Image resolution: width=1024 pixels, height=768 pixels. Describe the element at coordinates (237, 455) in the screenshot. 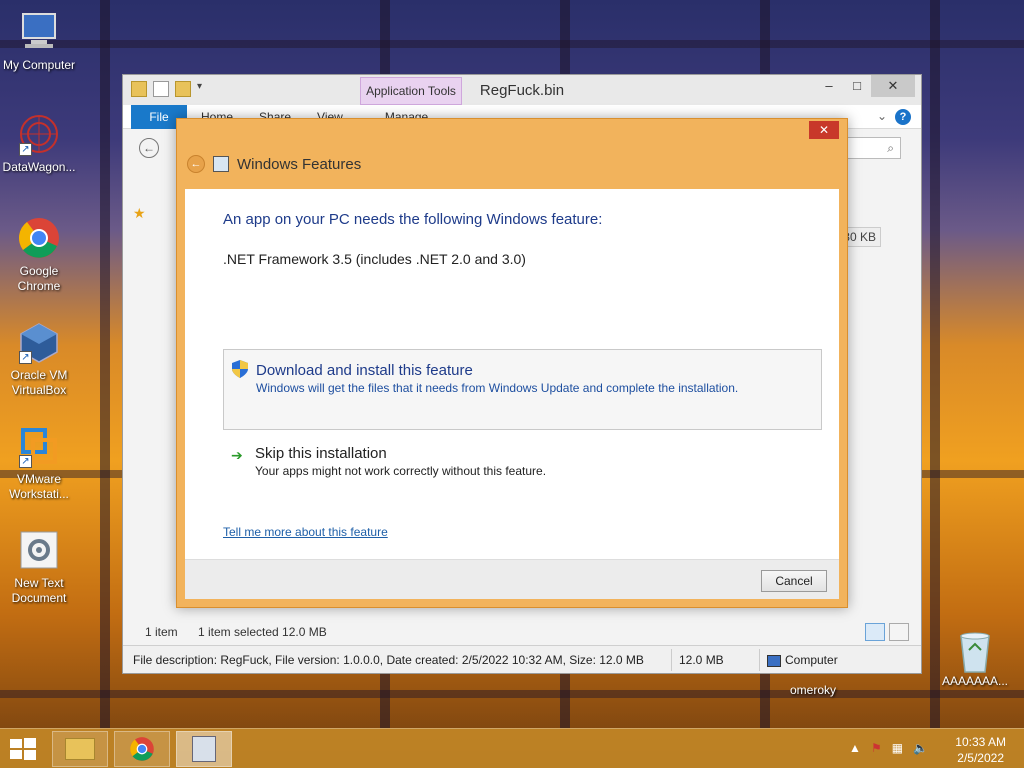

I see `green-arrow-icon: ➔` at that location.